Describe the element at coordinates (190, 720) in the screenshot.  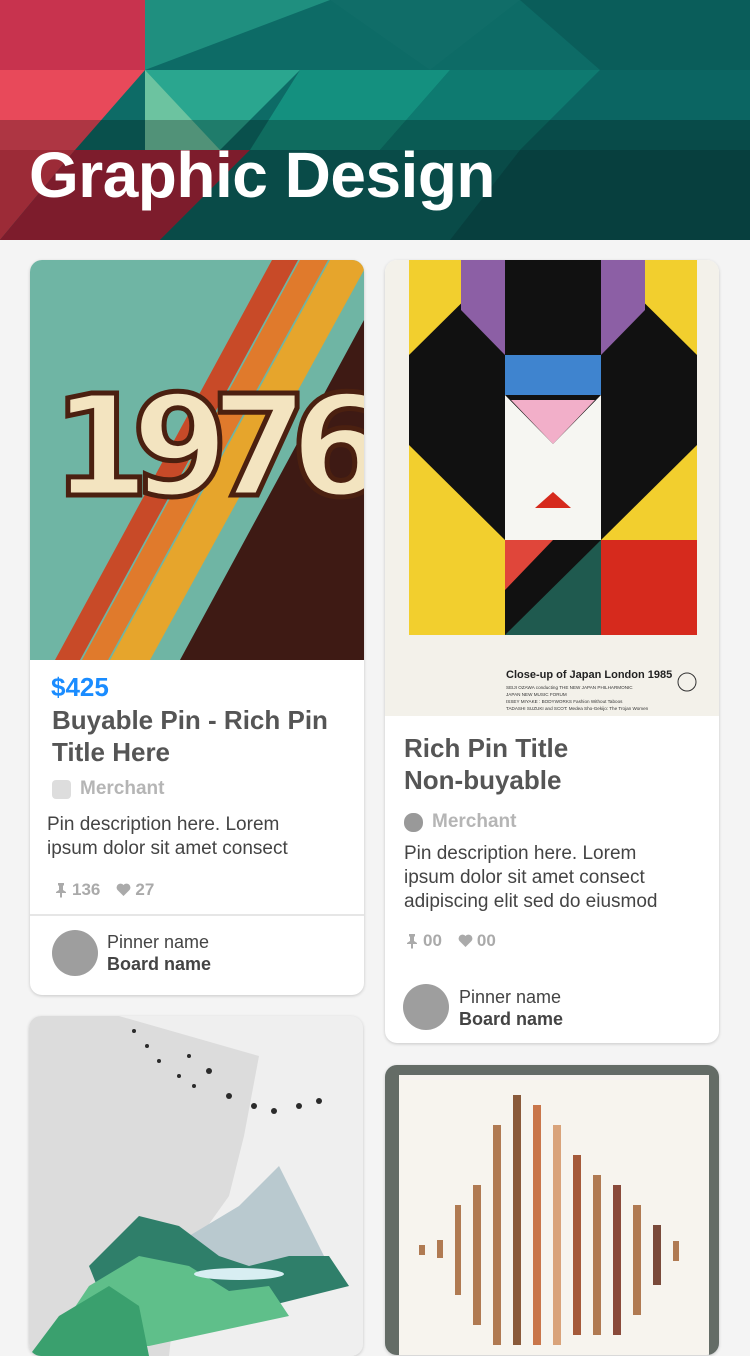
I see `pin-title-line-1: Buyable Pin - Rich Pin` at that location.